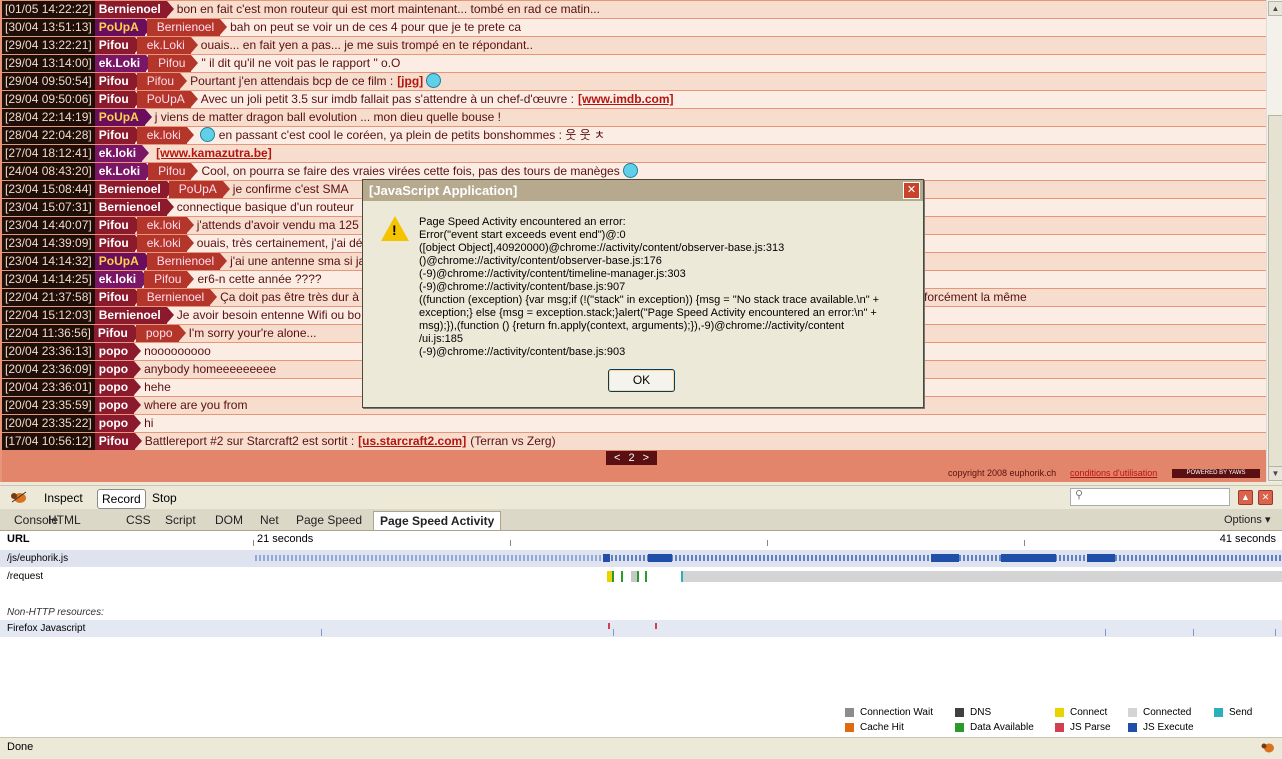 The width and height of the screenshot is (1282, 759). Describe the element at coordinates (1089, 712) in the screenshot. I see `legend-label: Connect` at that location.